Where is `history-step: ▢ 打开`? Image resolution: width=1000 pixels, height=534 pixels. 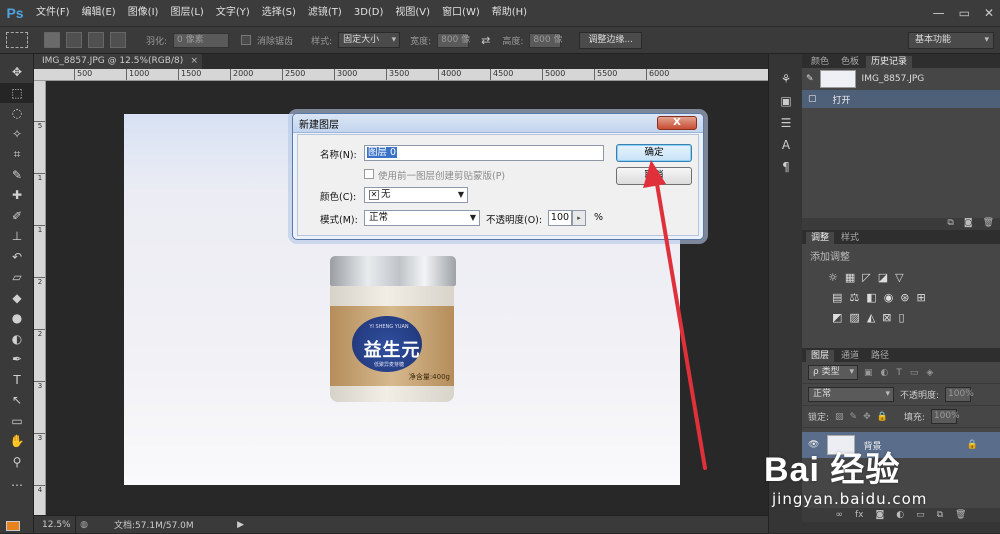 history-step: ▢ 打开 is located at coordinates (901, 99).